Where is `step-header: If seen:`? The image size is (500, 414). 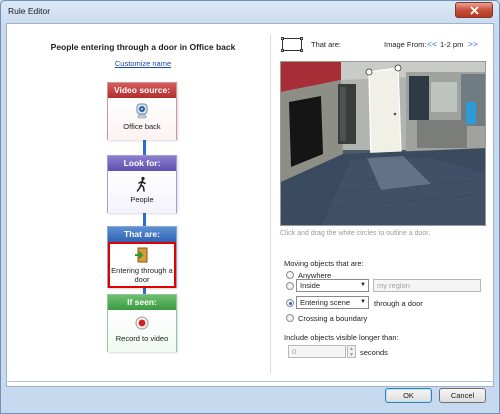 step-header: If seen: is located at coordinates (142, 302).